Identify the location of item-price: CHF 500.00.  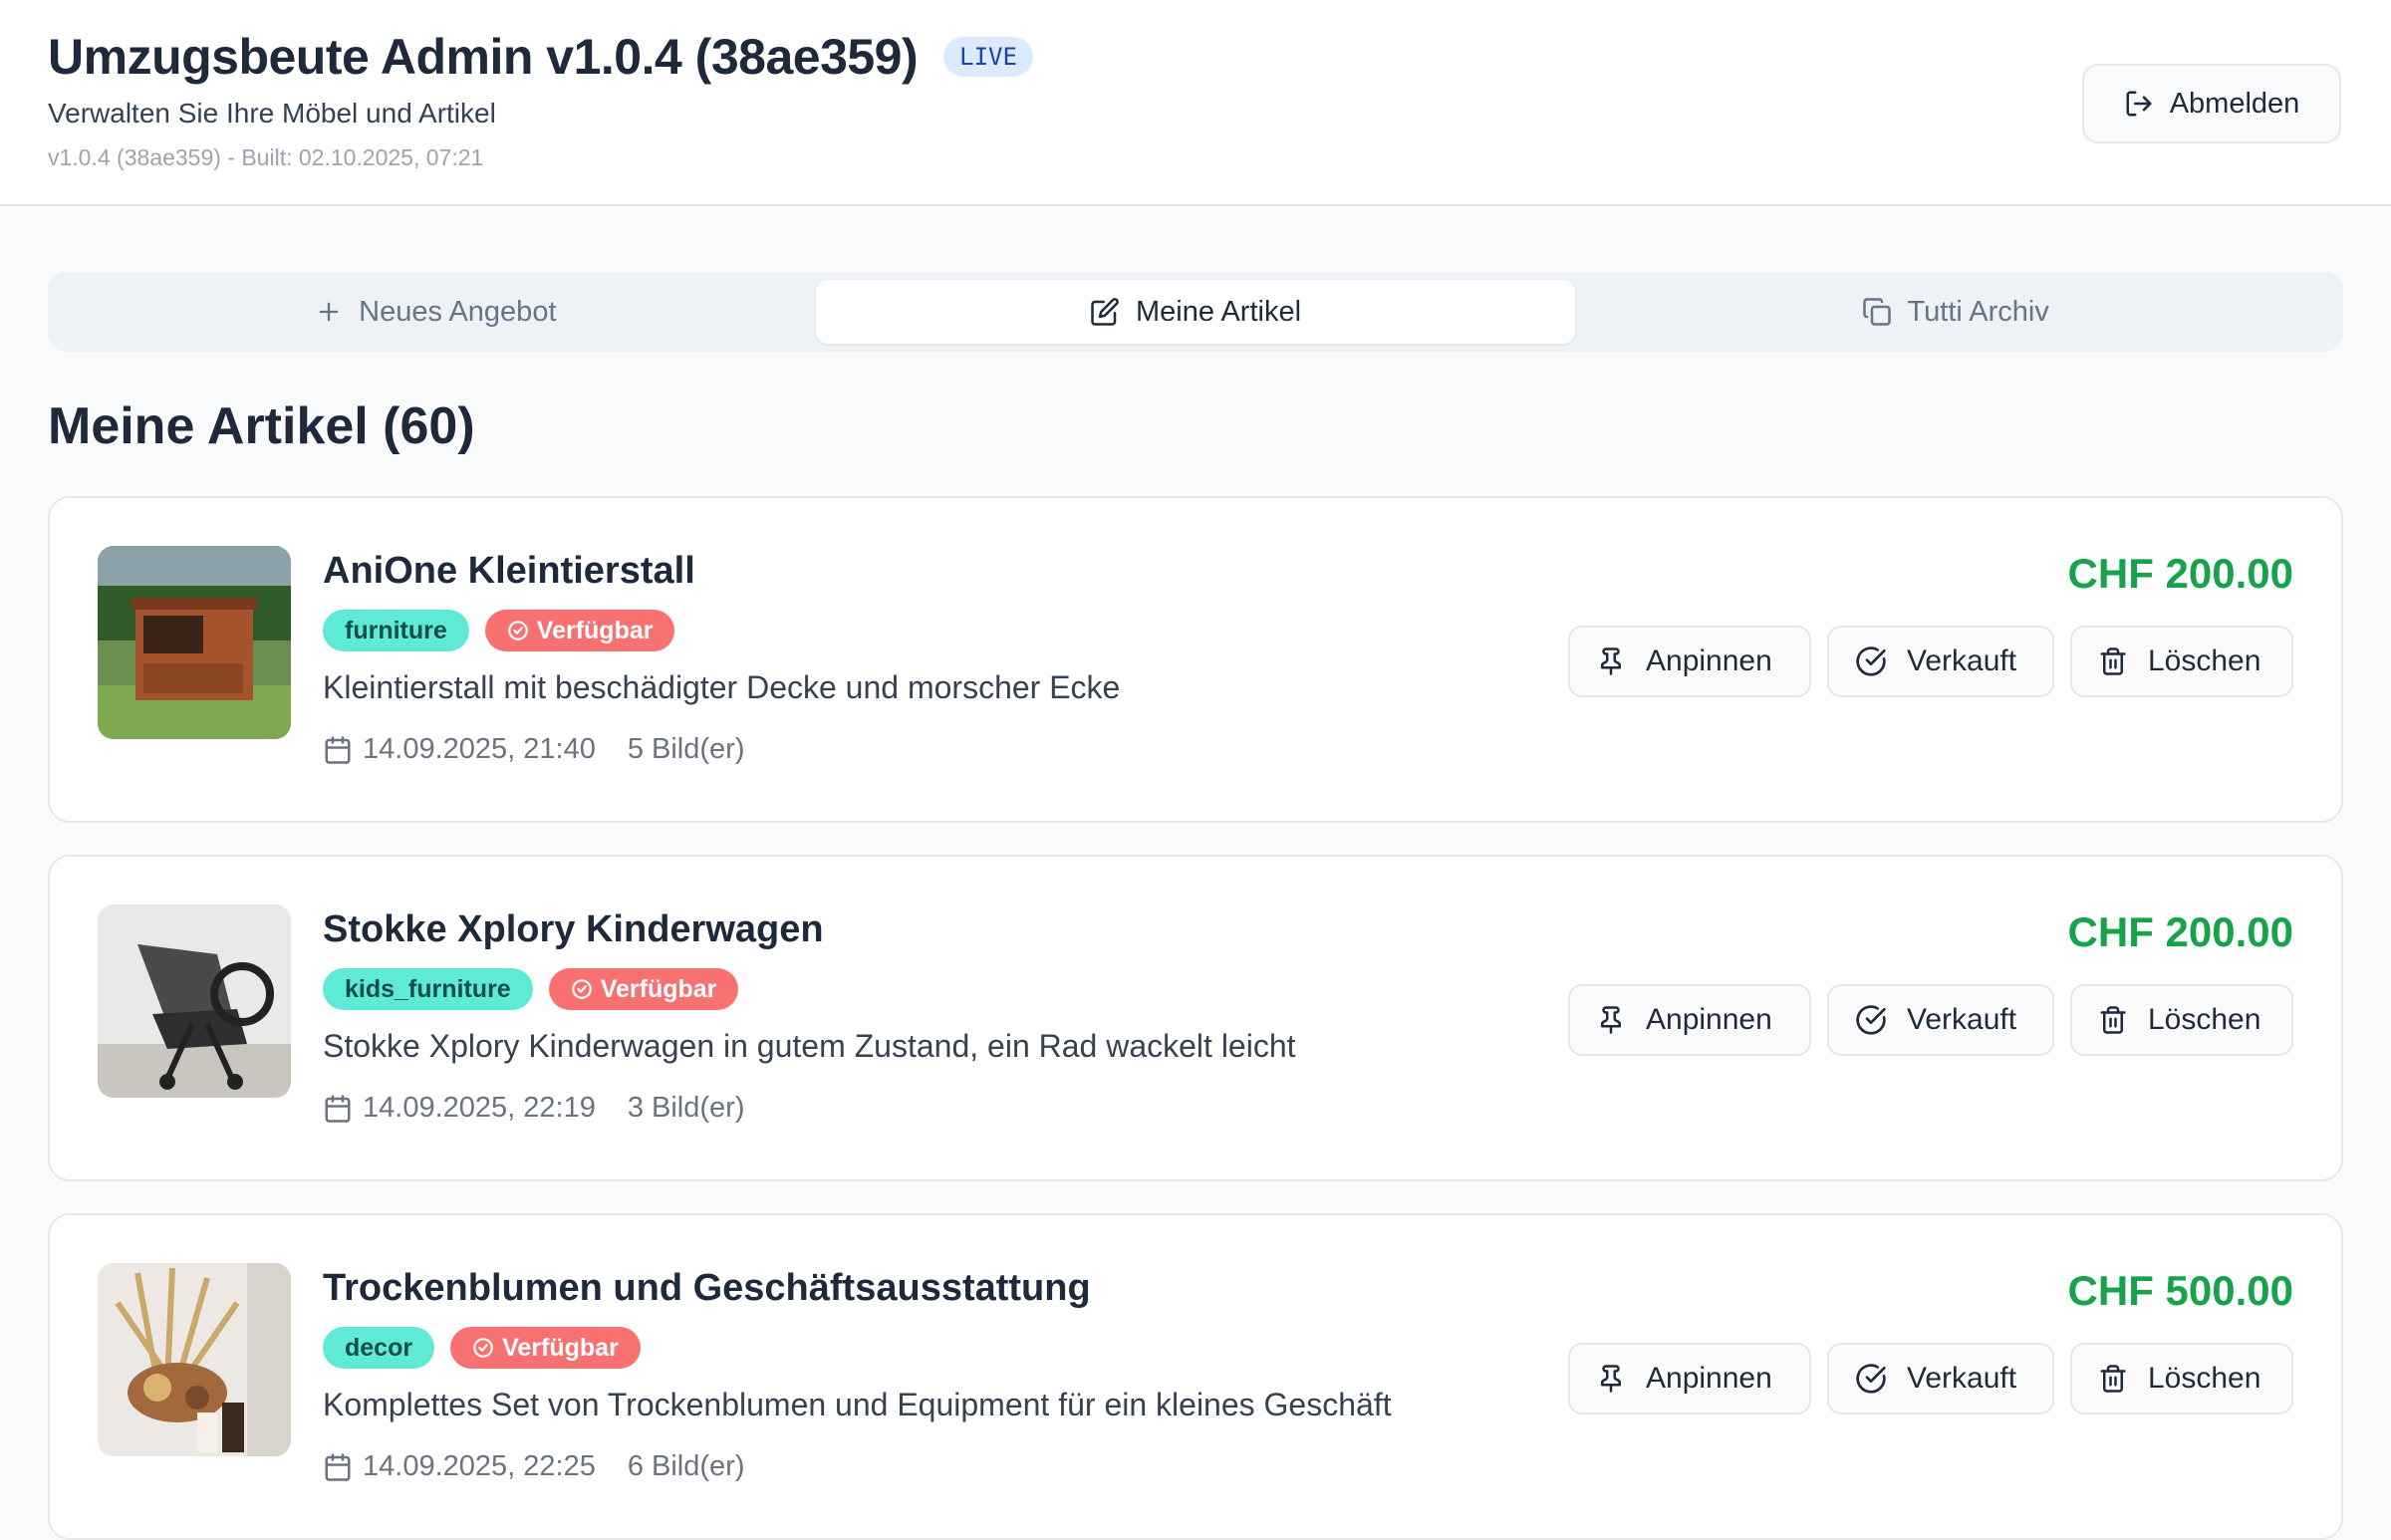
(2180, 1290).